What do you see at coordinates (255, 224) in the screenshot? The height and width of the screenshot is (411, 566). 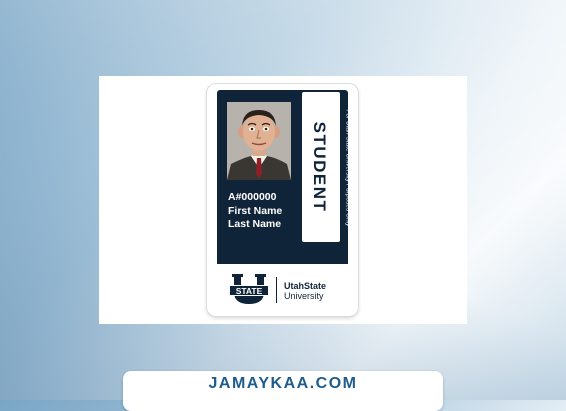 I see `last-name: Last Name` at bounding box center [255, 224].